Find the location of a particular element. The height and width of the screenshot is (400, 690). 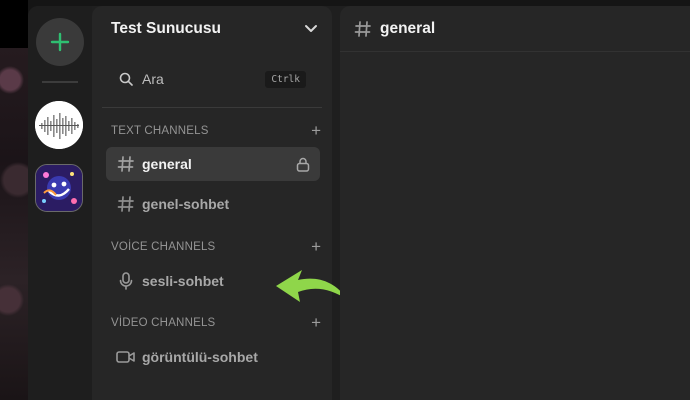

server-icon-soundwave is located at coordinates (59, 125).